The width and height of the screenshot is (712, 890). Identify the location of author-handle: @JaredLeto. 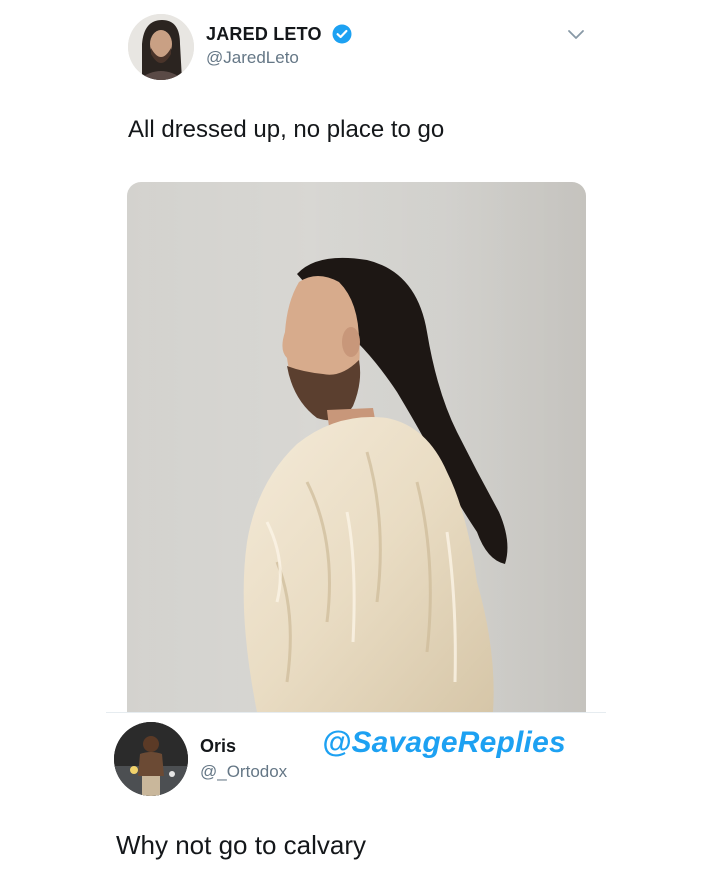
(252, 58).